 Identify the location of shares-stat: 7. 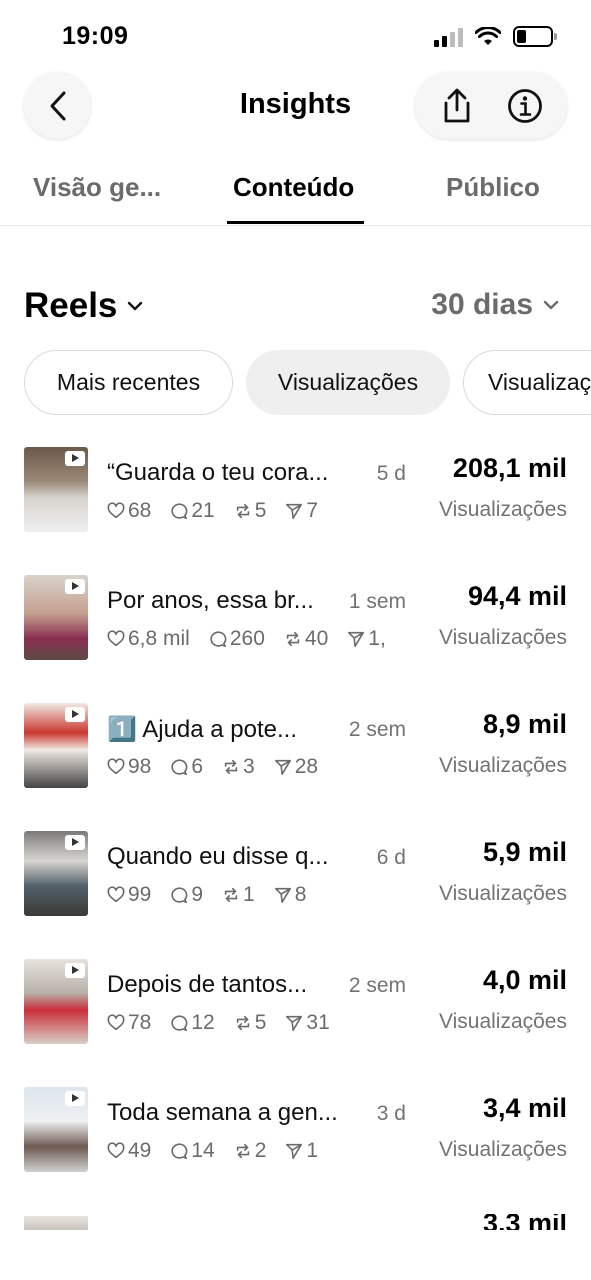
(301, 511).